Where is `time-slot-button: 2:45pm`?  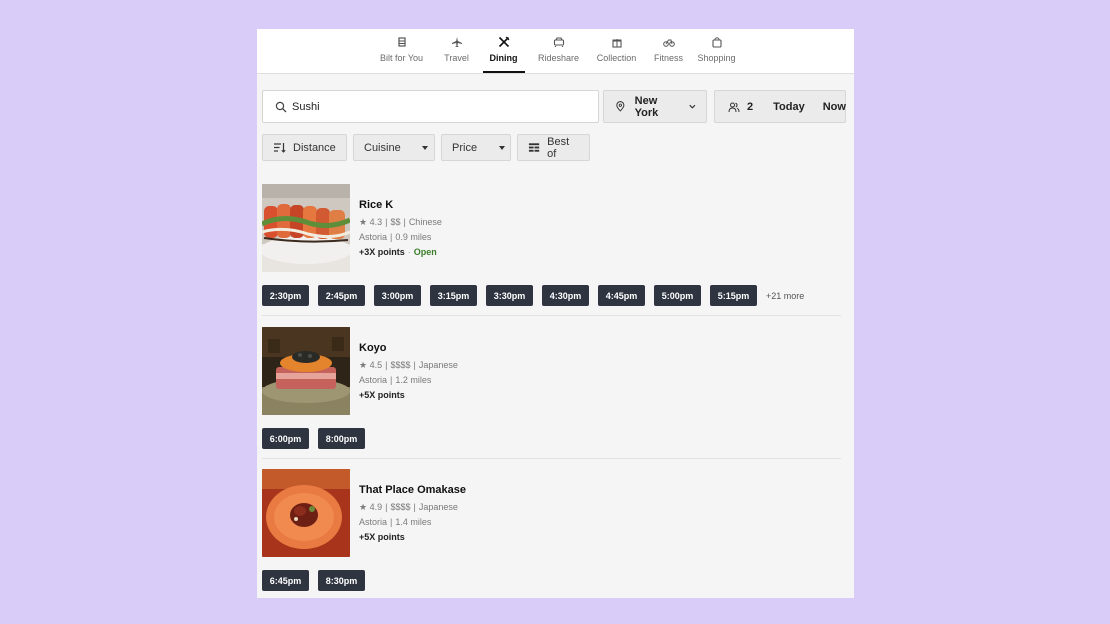
time-slot-button: 2:45pm is located at coordinates (341, 295).